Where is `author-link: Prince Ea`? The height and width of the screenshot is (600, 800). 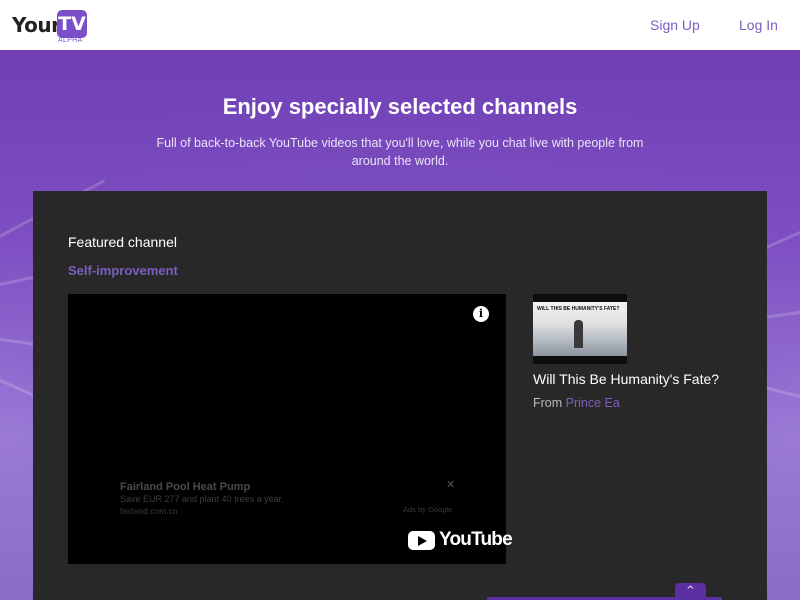
author-link: Prince Ea is located at coordinates (593, 403).